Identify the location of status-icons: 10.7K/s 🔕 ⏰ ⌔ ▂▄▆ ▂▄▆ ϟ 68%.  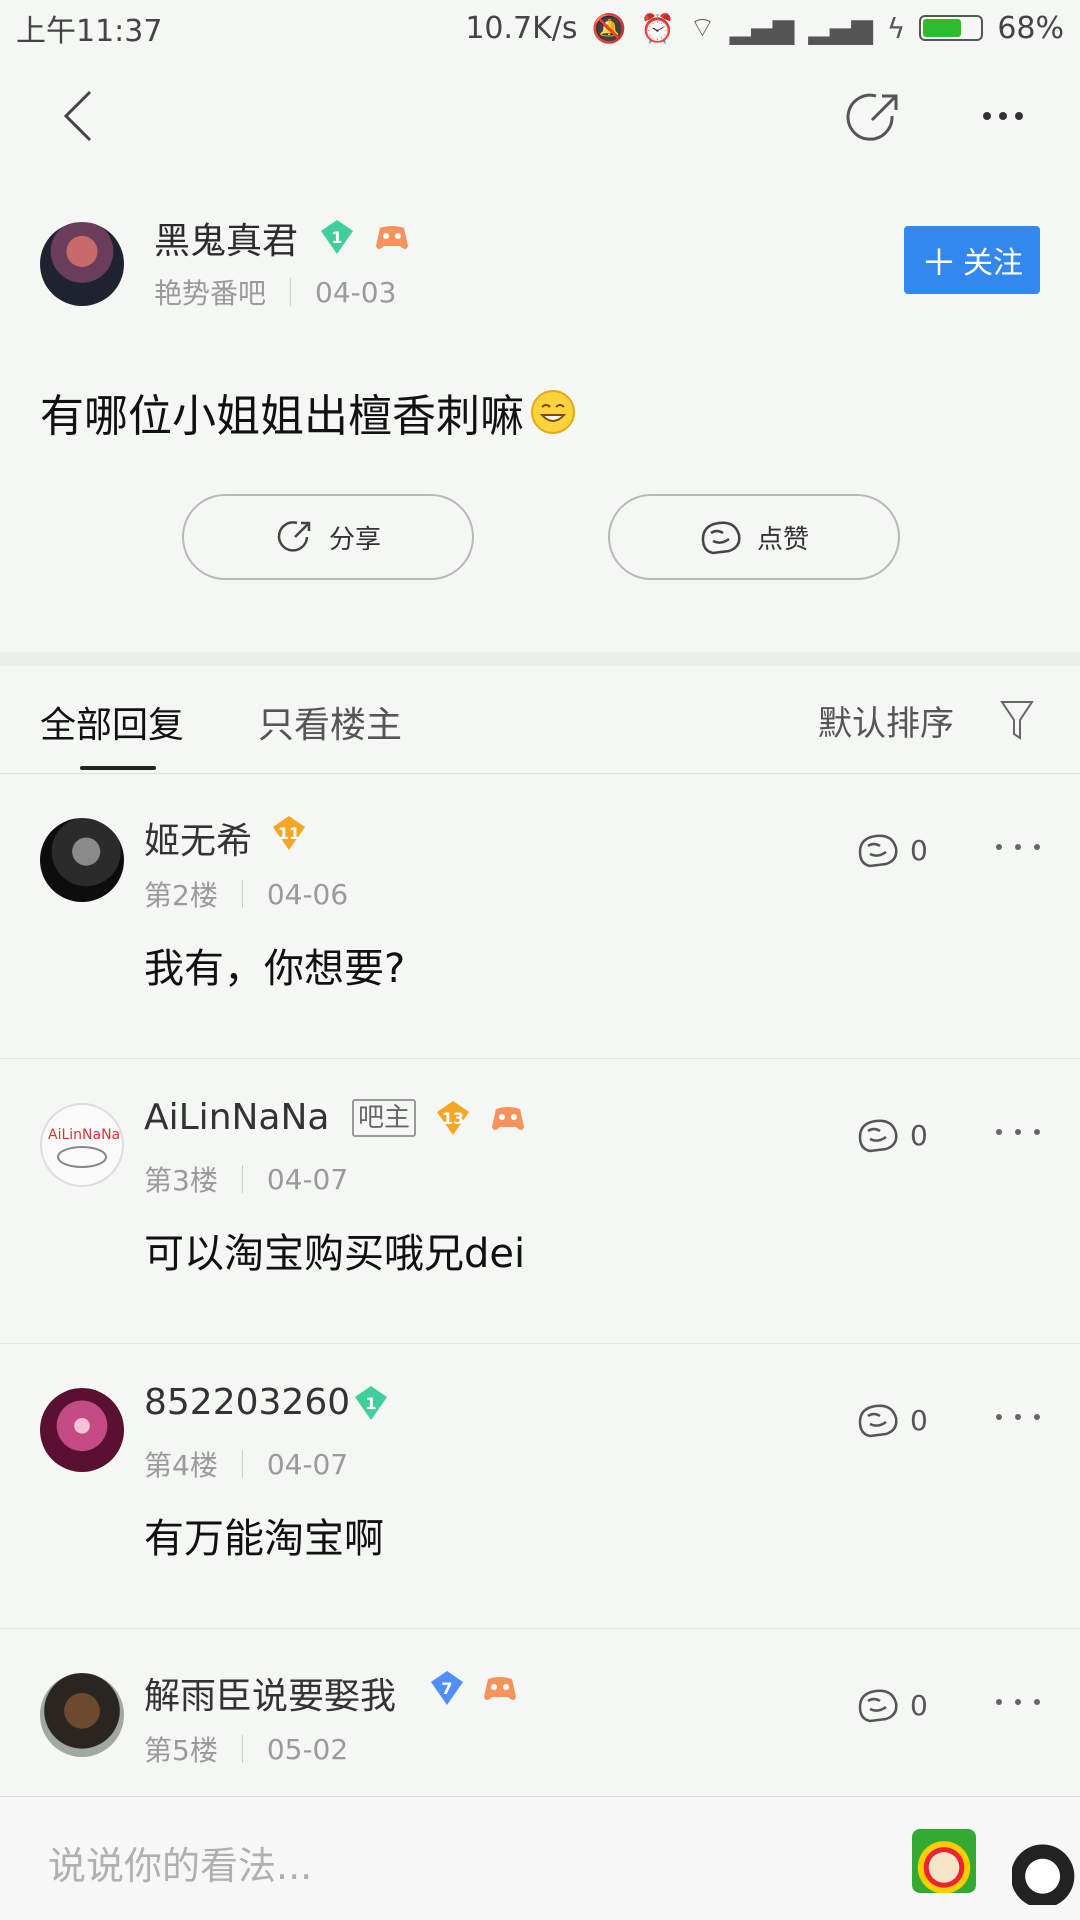
(764, 28).